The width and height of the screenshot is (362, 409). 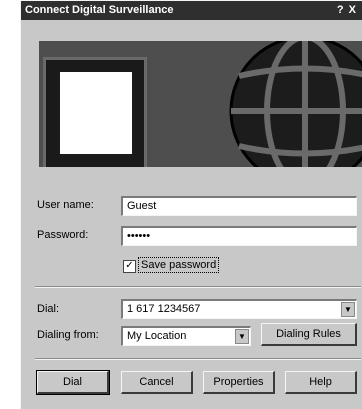 What do you see at coordinates (157, 336) in the screenshot?
I see `dialing-from-value: My Location` at bounding box center [157, 336].